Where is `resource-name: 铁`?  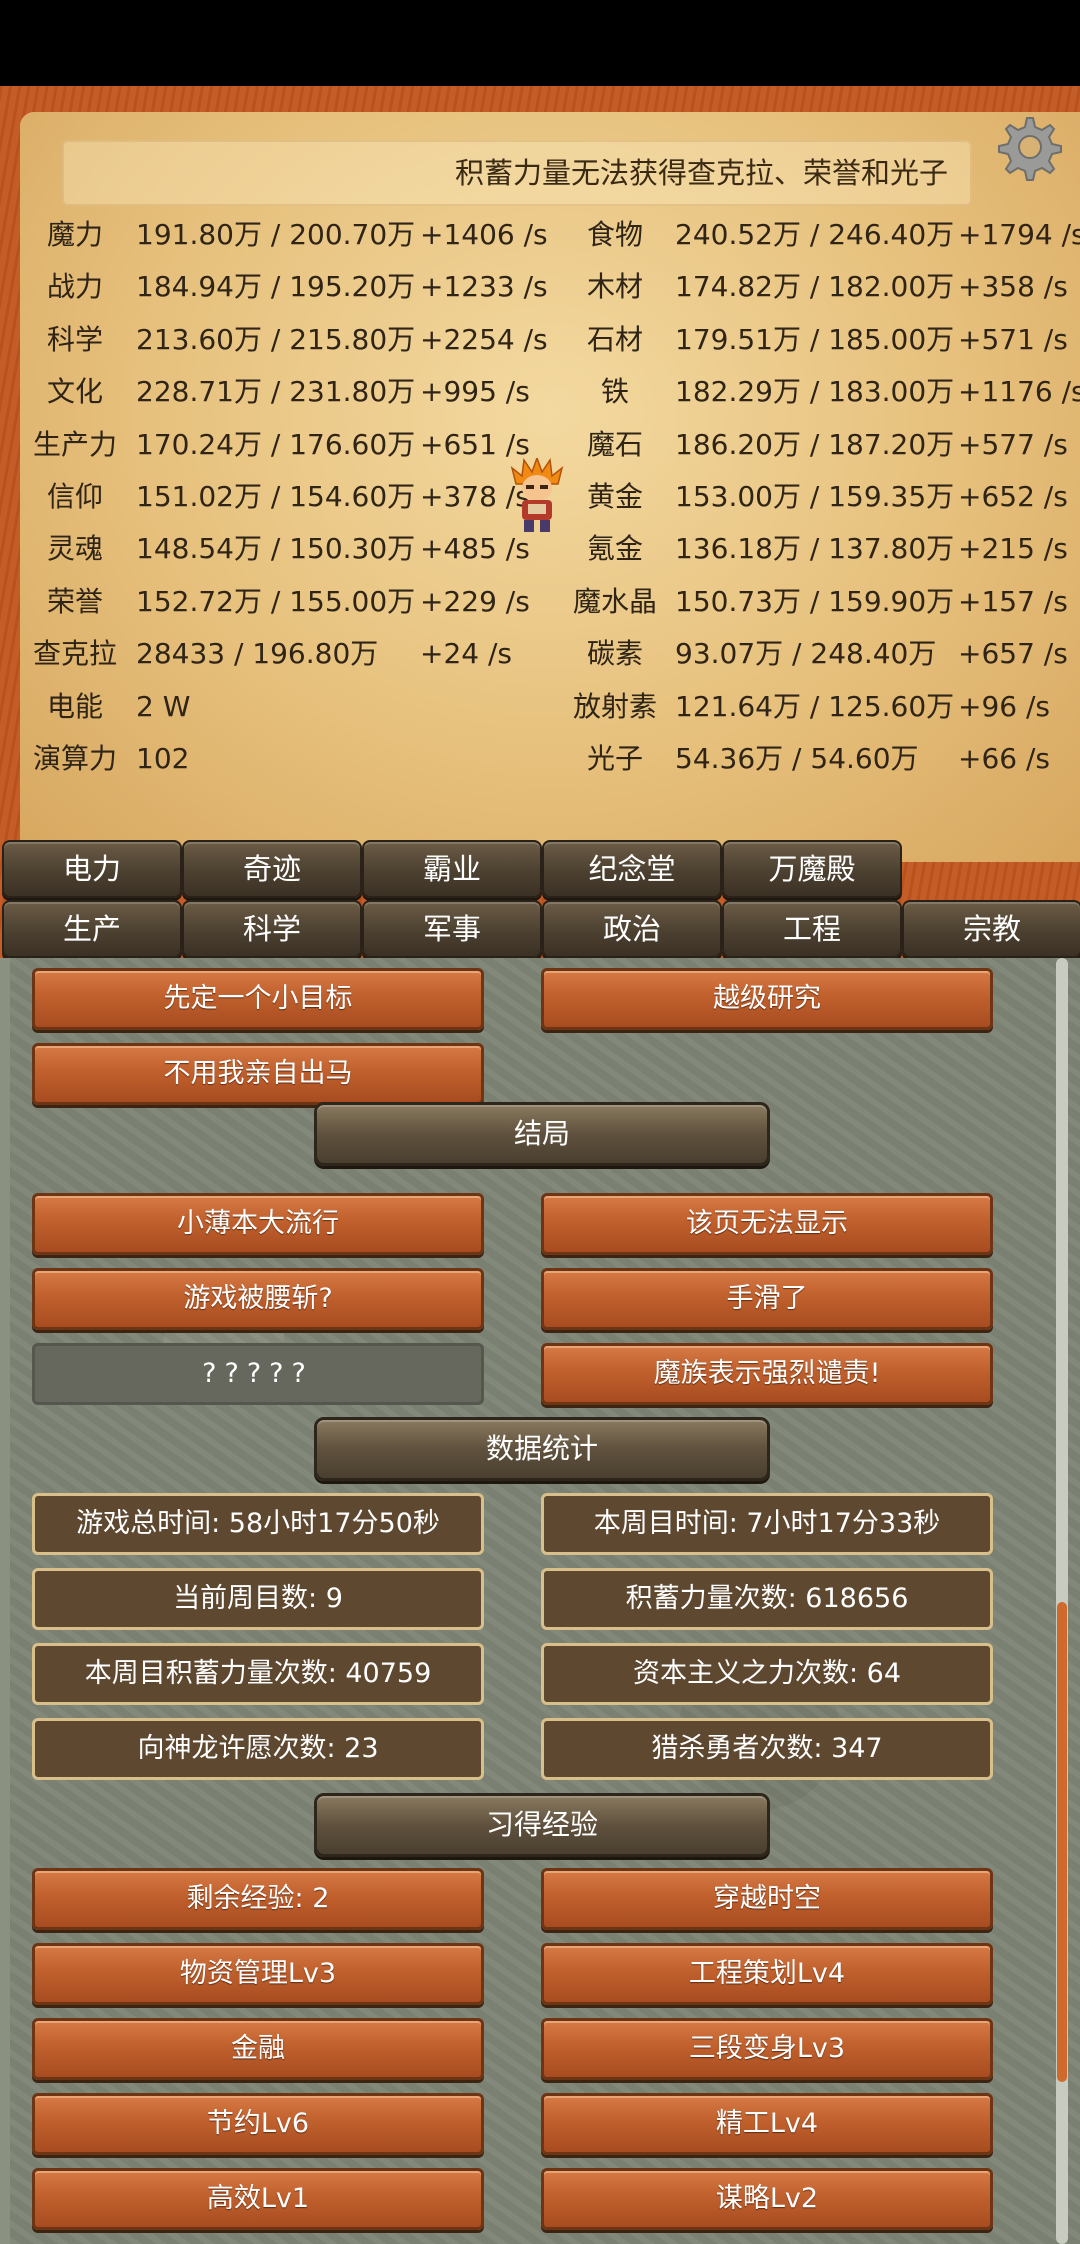
resource-name: 铁 is located at coordinates (614, 391).